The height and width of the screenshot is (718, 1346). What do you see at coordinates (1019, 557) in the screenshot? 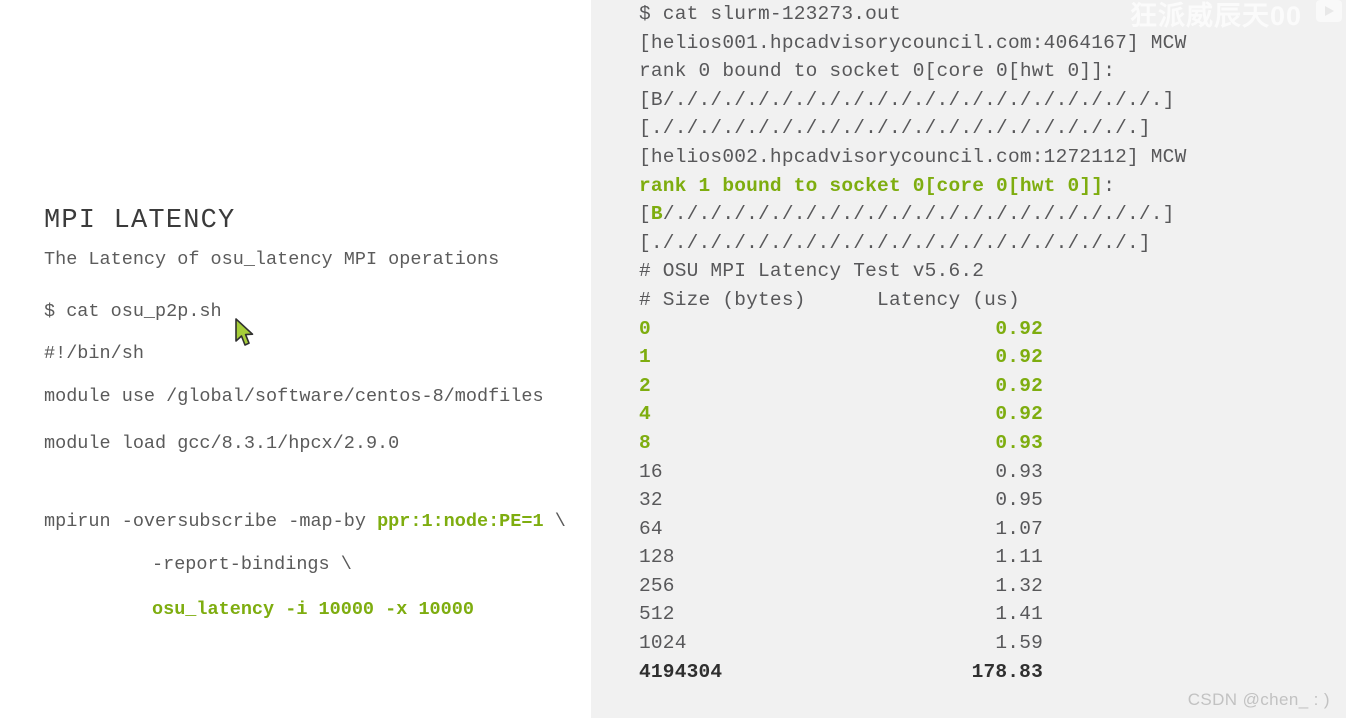
I see `cell-latency: 1.11` at bounding box center [1019, 557].